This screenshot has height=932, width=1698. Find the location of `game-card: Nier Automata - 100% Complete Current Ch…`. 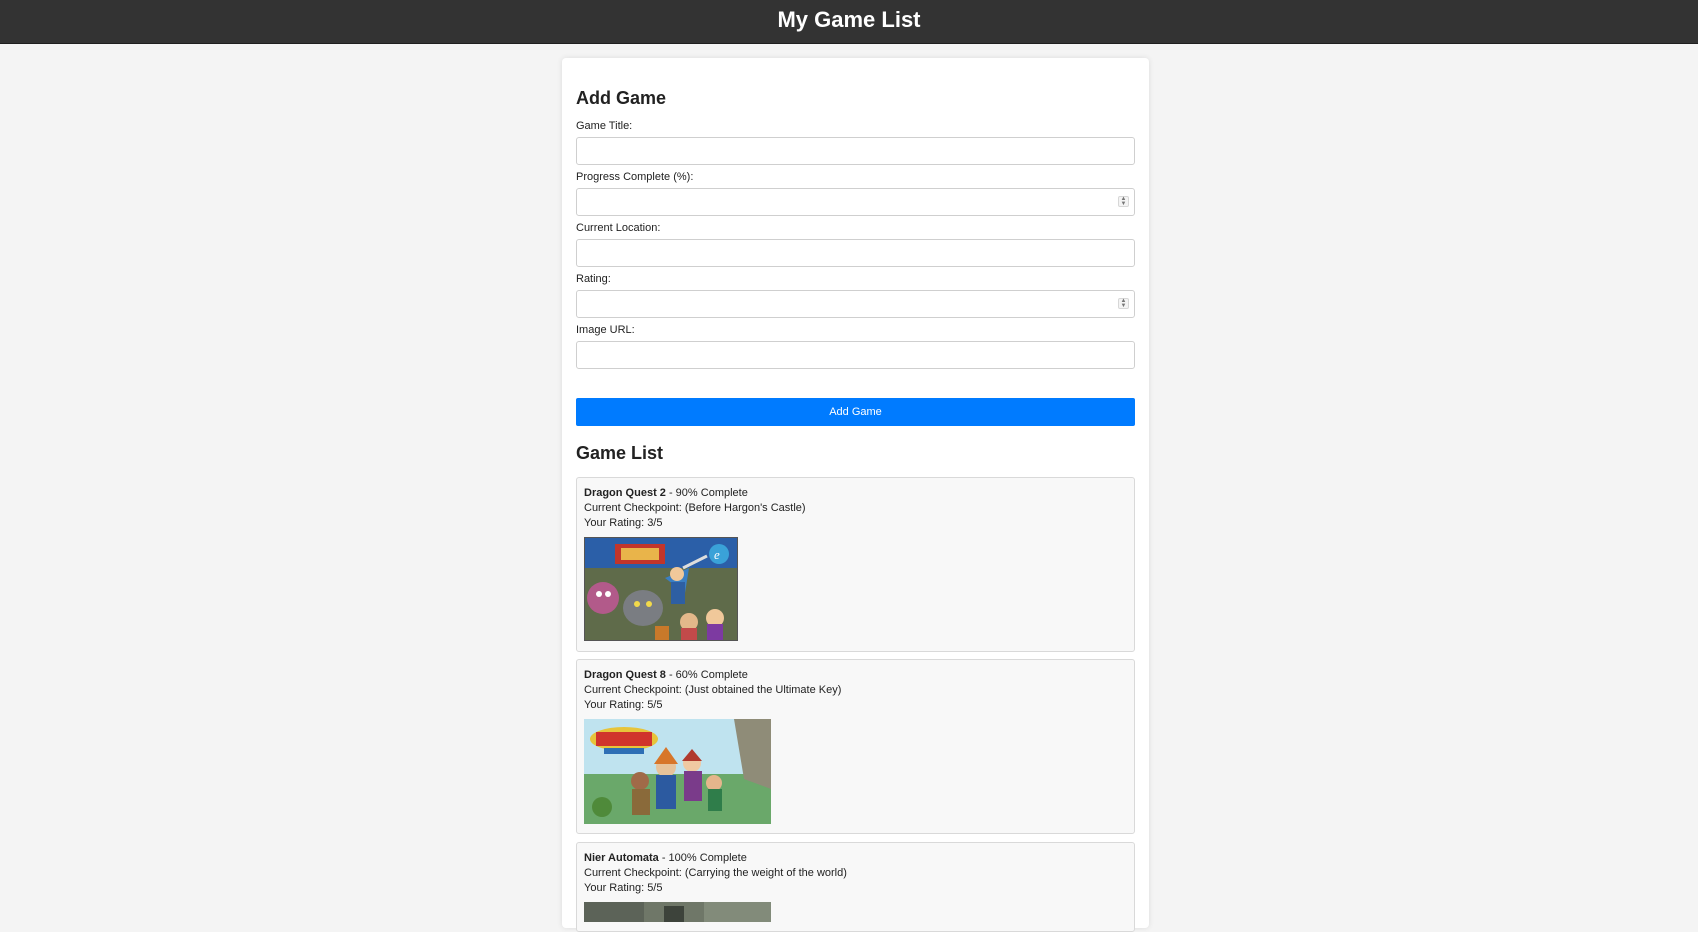

game-card: Nier Automata - 100% Complete Current Ch… is located at coordinates (855, 887).